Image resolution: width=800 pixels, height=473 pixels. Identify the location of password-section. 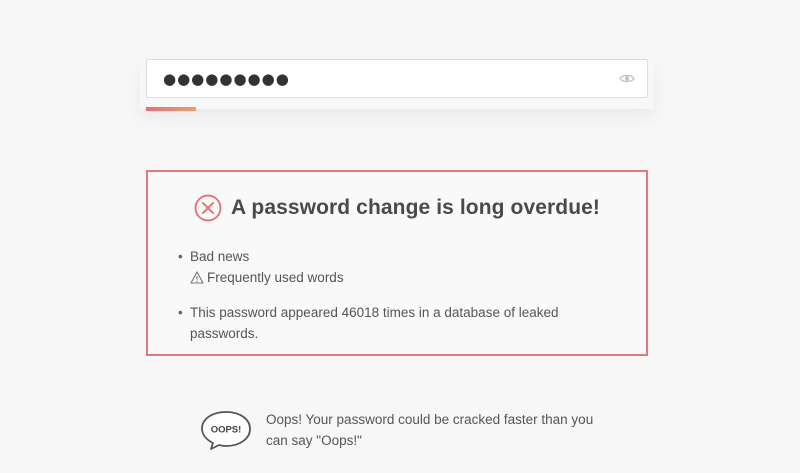
(397, 85).